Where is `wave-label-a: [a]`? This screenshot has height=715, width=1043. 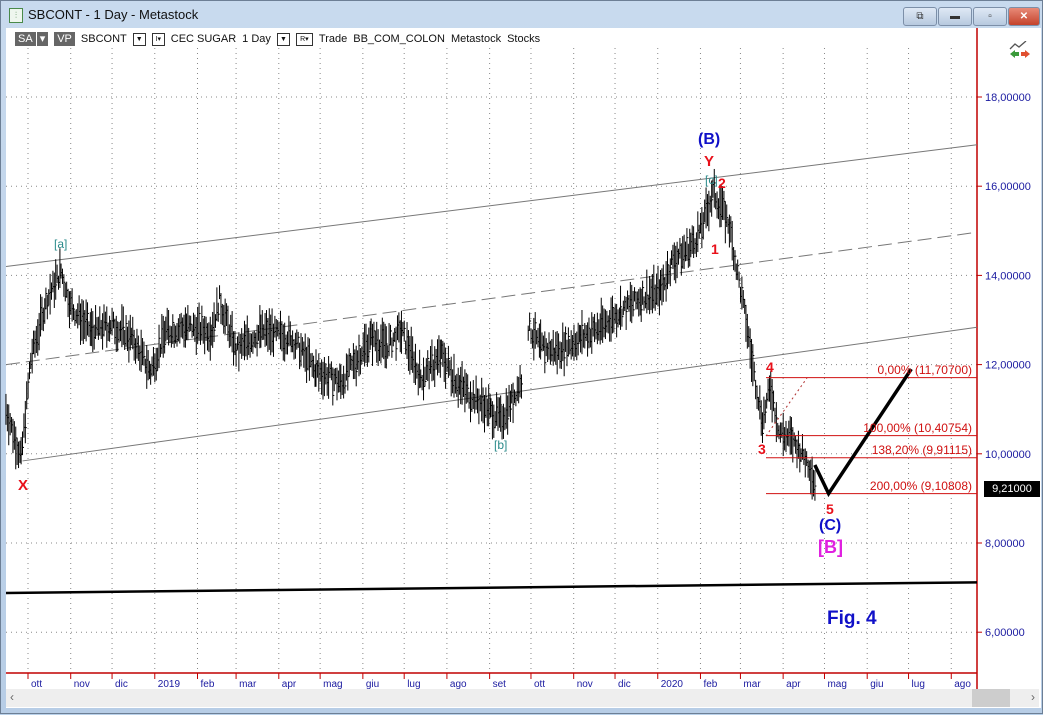 wave-label-a: [a] is located at coordinates (61, 244).